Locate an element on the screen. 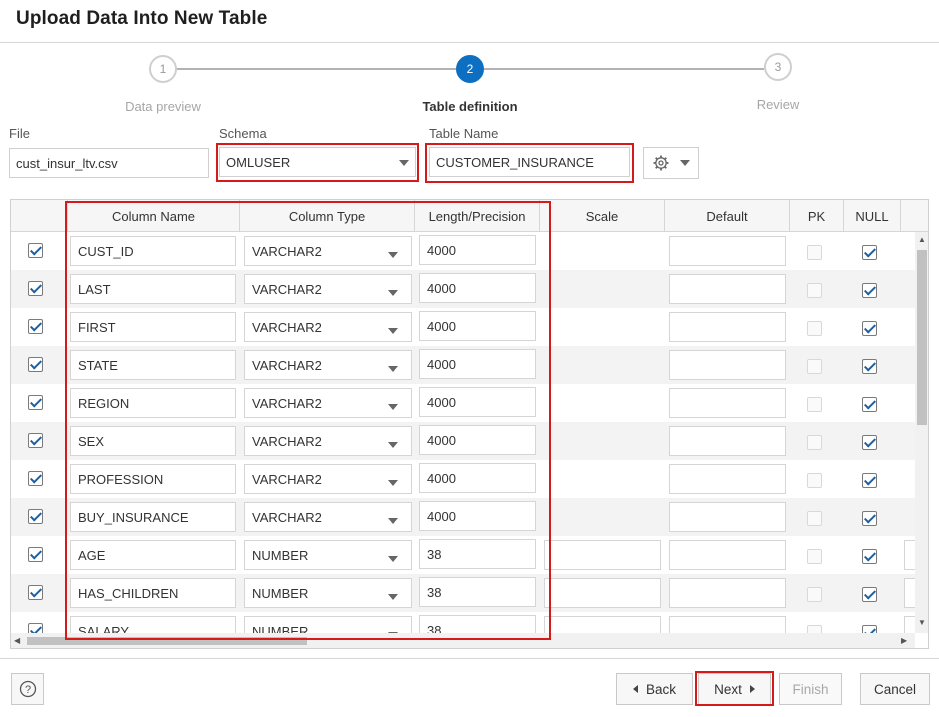 The height and width of the screenshot is (717, 939). header-column-name: Column Name is located at coordinates (154, 216).